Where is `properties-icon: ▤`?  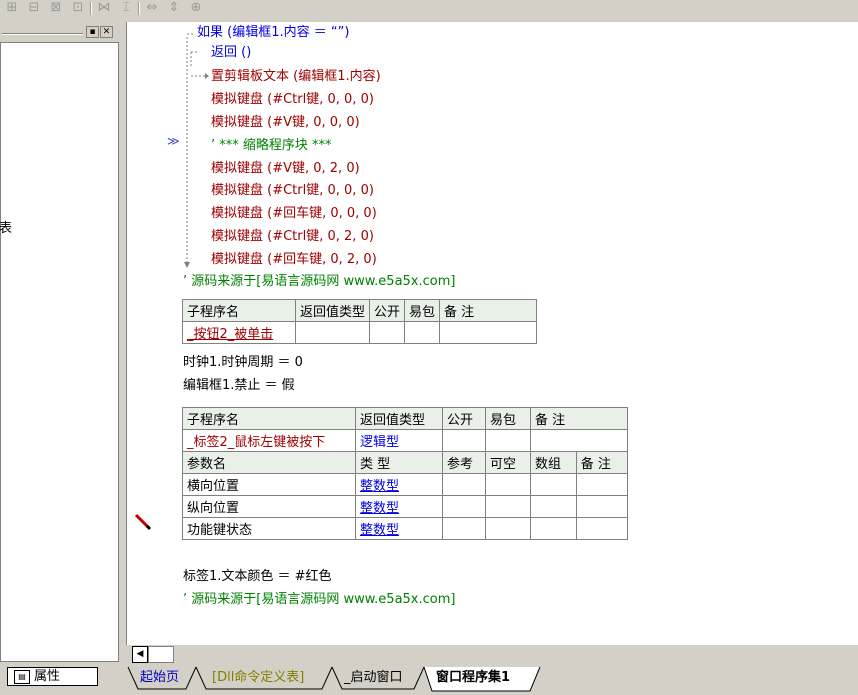 properties-icon: ▤ is located at coordinates (22, 677).